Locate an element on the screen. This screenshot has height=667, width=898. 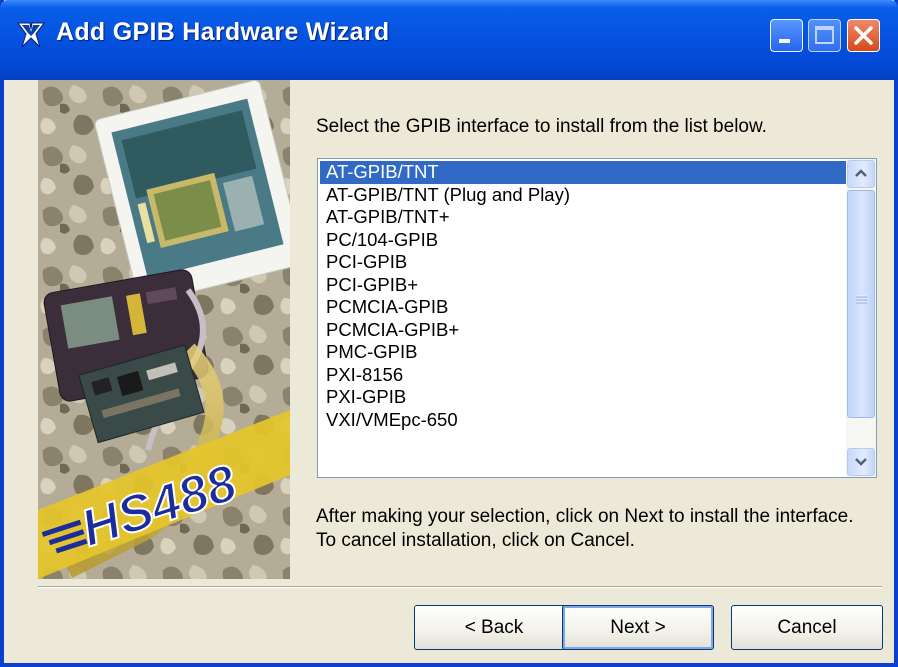
list-item: AT-GPIB/TNT+ is located at coordinates (584, 217).